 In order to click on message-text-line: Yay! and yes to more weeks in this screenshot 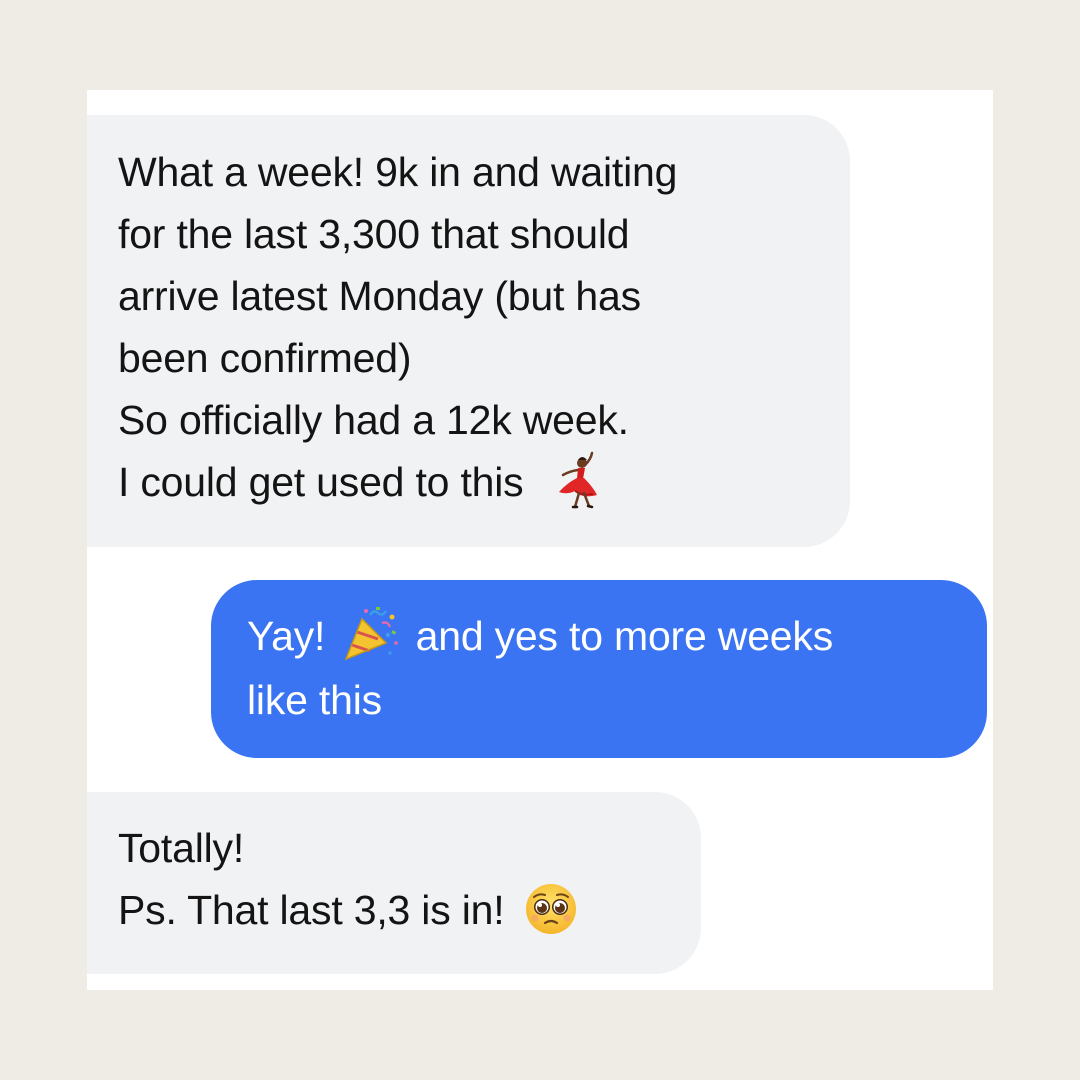, I will do `click(607, 637)`.